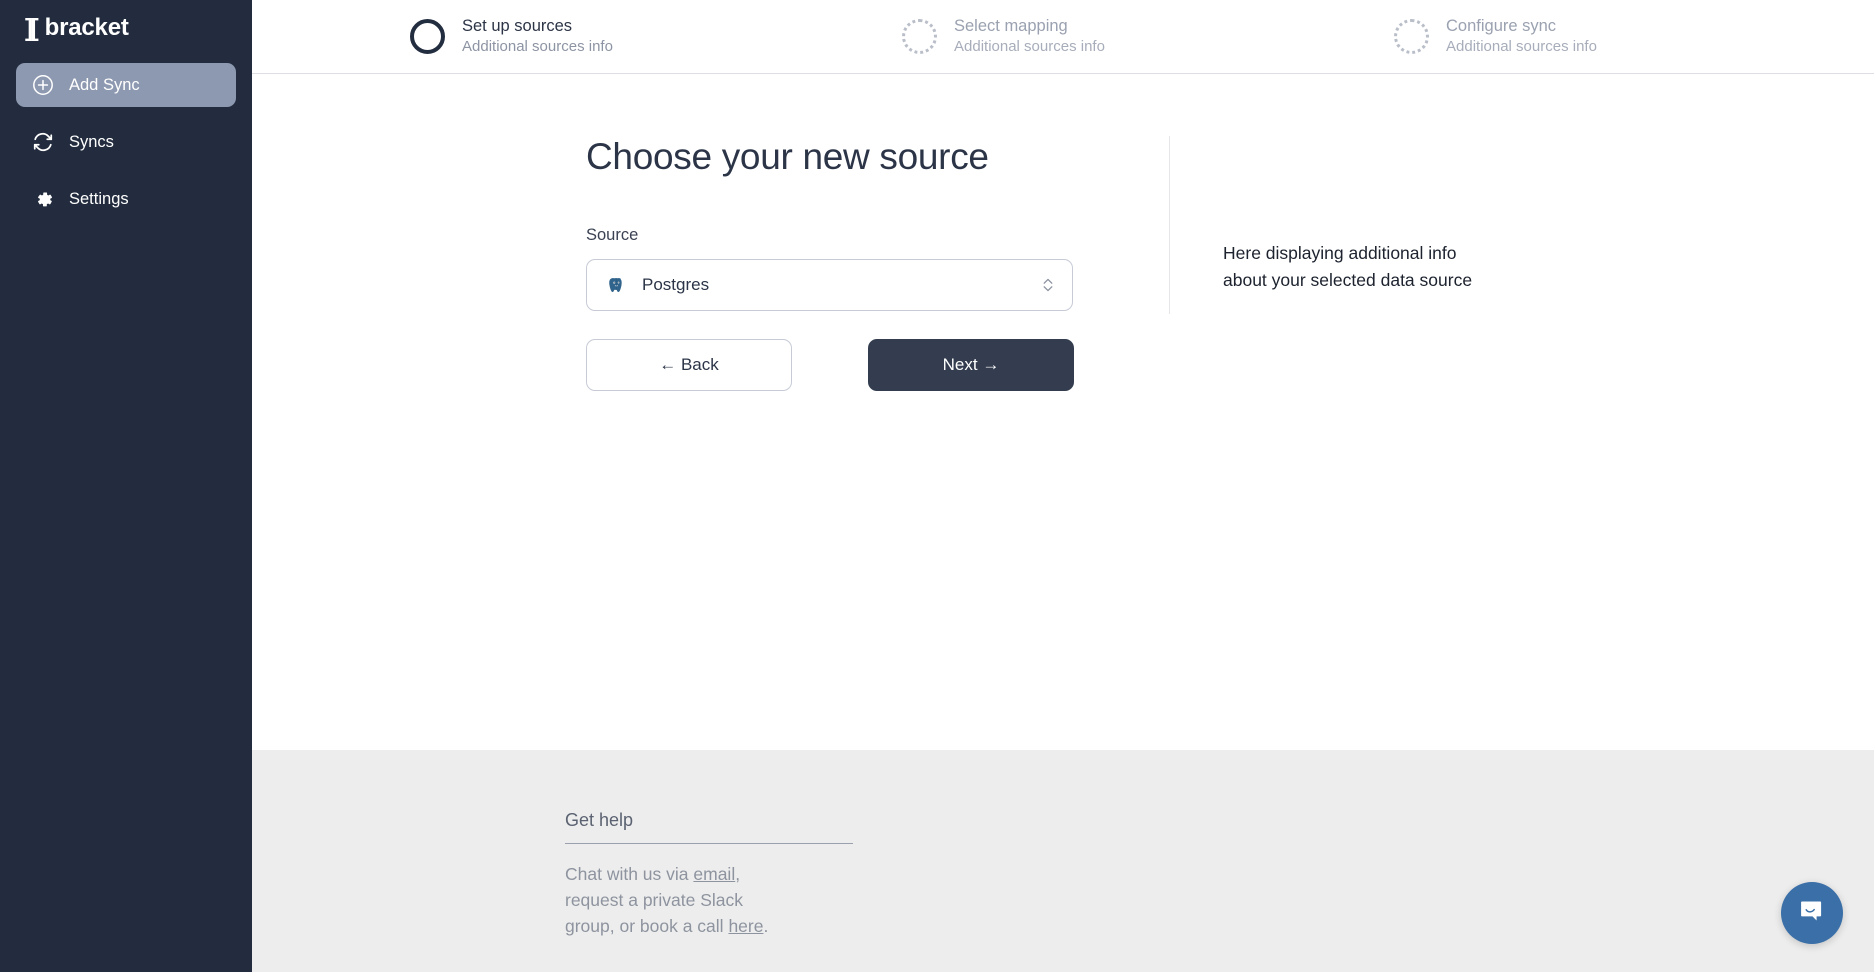 The height and width of the screenshot is (972, 1874). Describe the element at coordinates (99, 198) in the screenshot. I see `sidebar-item-label: Settings` at that location.